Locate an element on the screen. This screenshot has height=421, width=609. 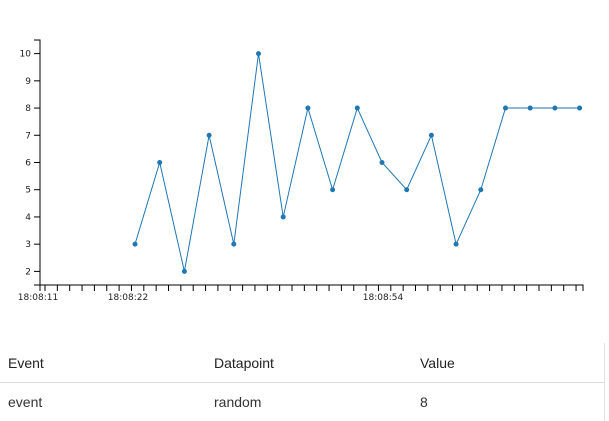
cell-value: 8 is located at coordinates (508, 402).